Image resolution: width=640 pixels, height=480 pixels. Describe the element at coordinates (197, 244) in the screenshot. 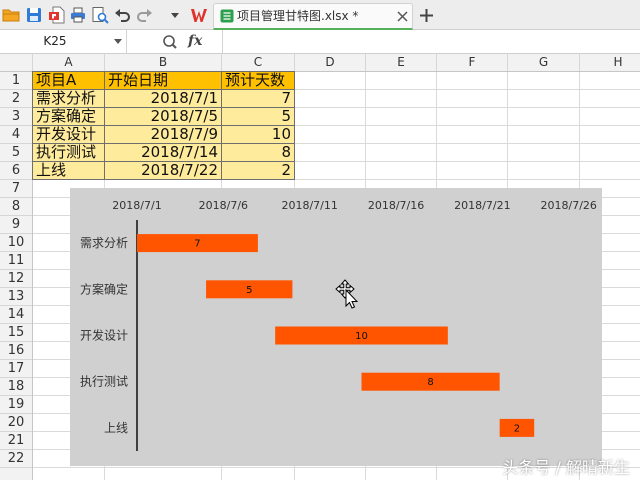

I see `bar-data-label: 7` at that location.